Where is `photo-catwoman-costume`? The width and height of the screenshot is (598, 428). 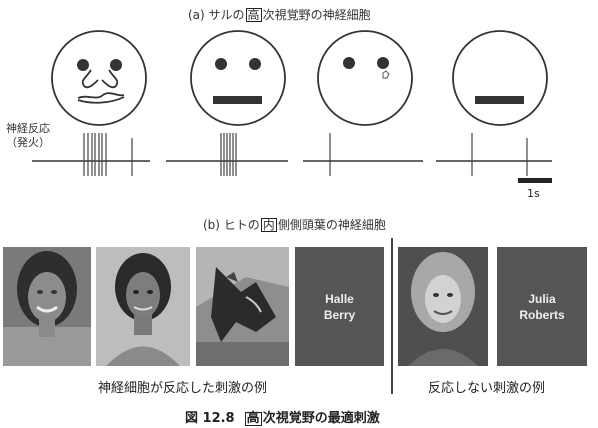
photo-catwoman-costume is located at coordinates (242, 306).